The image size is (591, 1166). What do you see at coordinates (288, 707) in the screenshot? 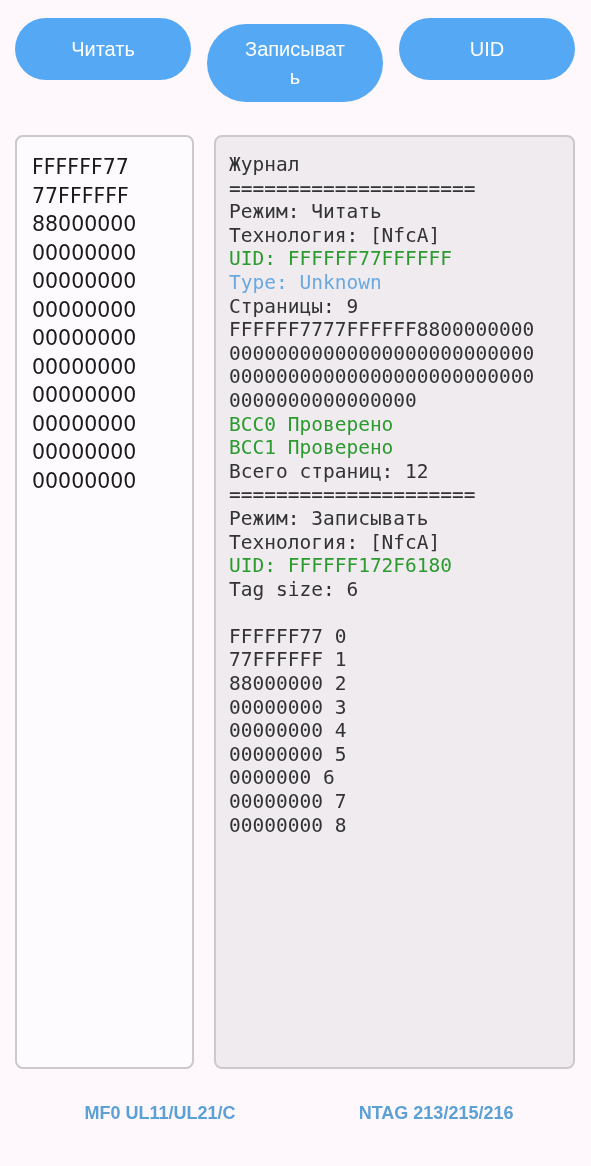
I see `log-line: 00000000 3` at bounding box center [288, 707].